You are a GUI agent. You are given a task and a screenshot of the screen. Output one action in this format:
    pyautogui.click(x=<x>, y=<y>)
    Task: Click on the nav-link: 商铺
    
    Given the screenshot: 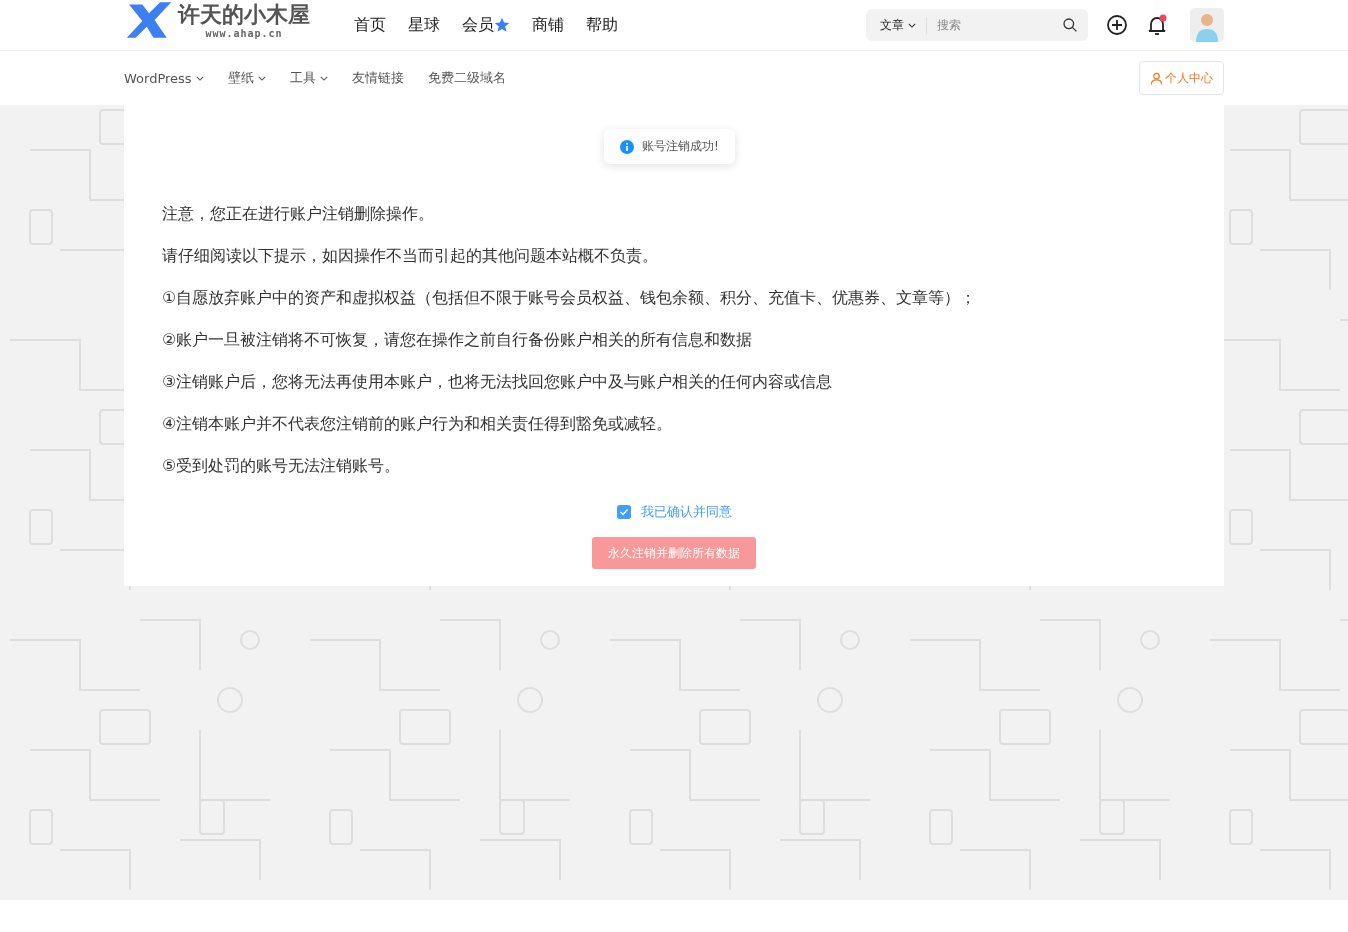 What is the action you would take?
    pyautogui.click(x=548, y=25)
    